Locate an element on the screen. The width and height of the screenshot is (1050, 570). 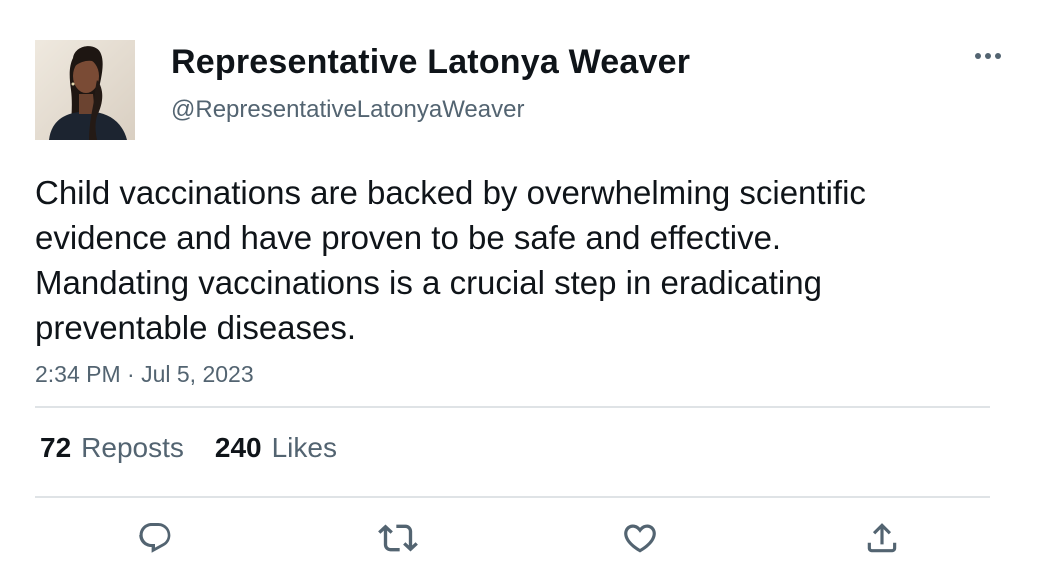
like-button is located at coordinates (640, 538).